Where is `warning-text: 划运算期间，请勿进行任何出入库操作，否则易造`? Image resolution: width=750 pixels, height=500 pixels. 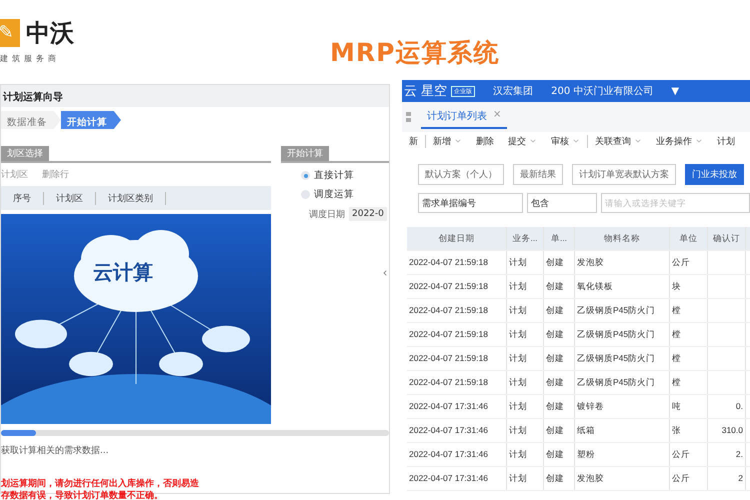
warning-text: 划运算期间，请勿进行任何出入库操作，否则易造 is located at coordinates (100, 484).